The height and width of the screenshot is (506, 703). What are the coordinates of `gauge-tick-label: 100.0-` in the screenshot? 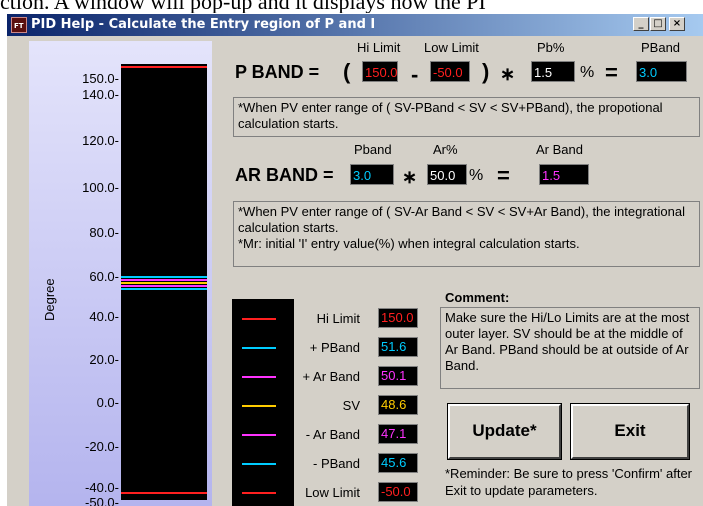 It's located at (100, 187).